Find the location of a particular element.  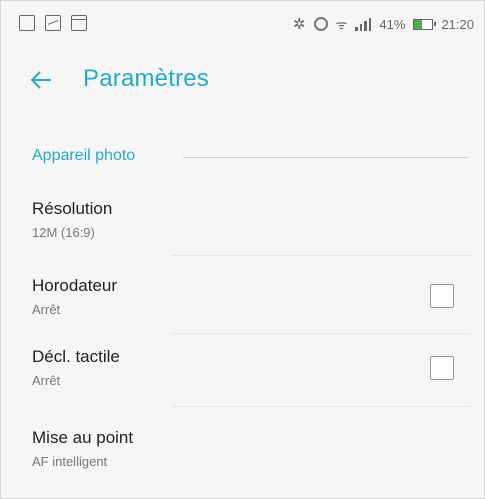

signal-icon is located at coordinates (363, 24).